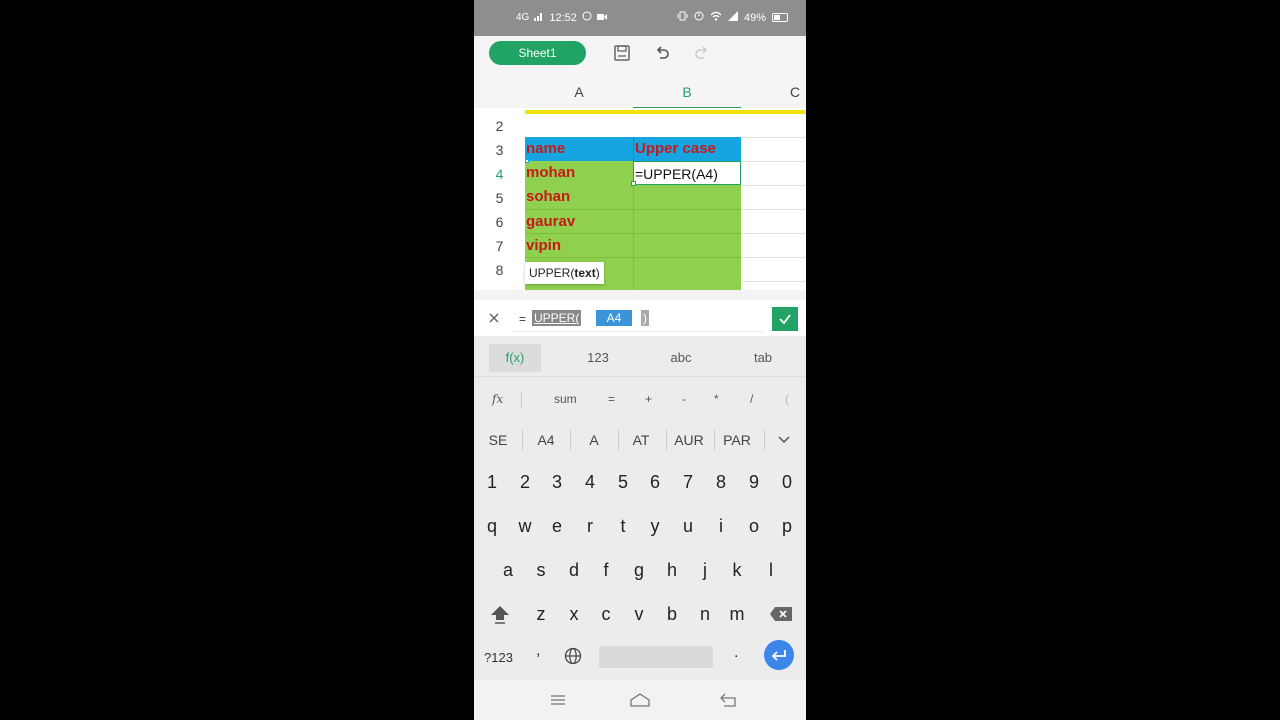 The width and height of the screenshot is (1280, 720). Describe the element at coordinates (590, 482) in the screenshot. I see `key-4: 4` at that location.